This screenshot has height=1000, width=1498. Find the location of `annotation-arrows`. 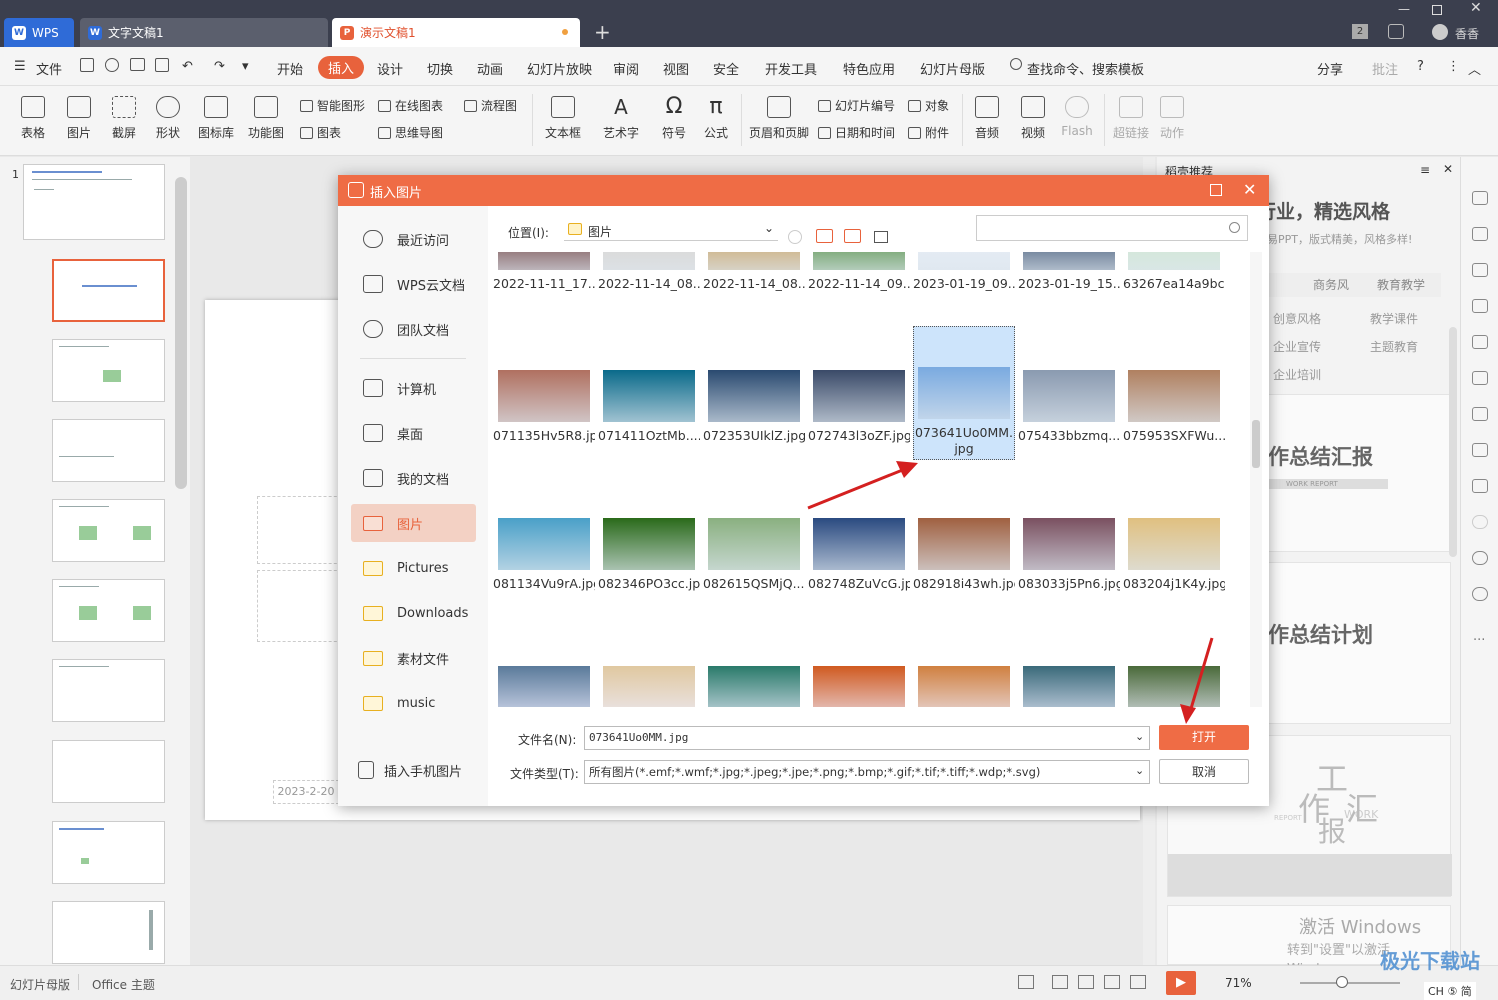

annotation-arrows is located at coordinates (1010, 592).